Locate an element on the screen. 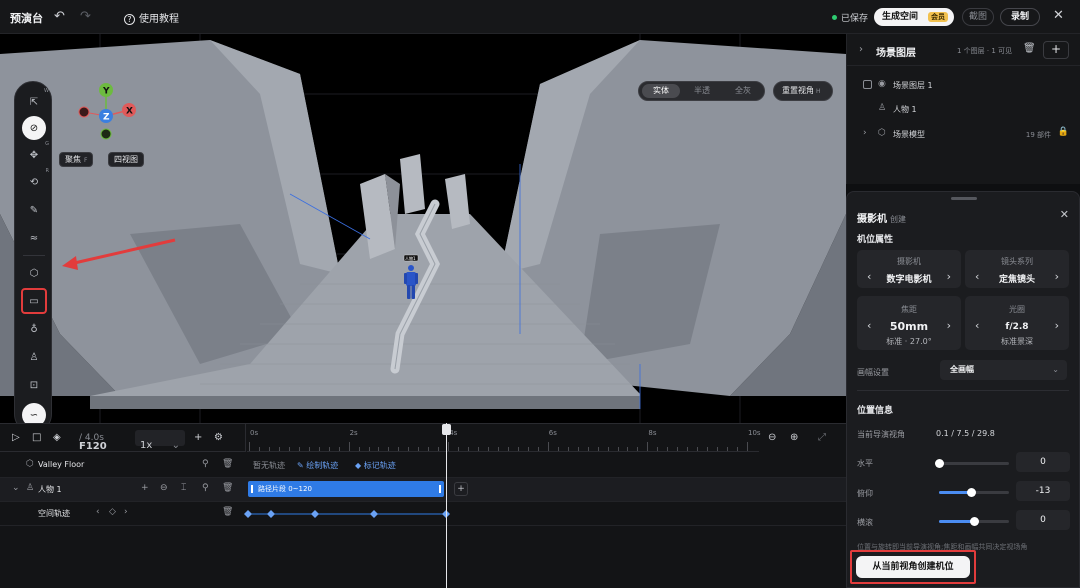 The height and width of the screenshot is (588, 1080). track-row: ⌄ ♙ 人物 1 + ⊖ ⌶ ⚲ 🗑 路径片段 0~120 + is located at coordinates (423, 490).